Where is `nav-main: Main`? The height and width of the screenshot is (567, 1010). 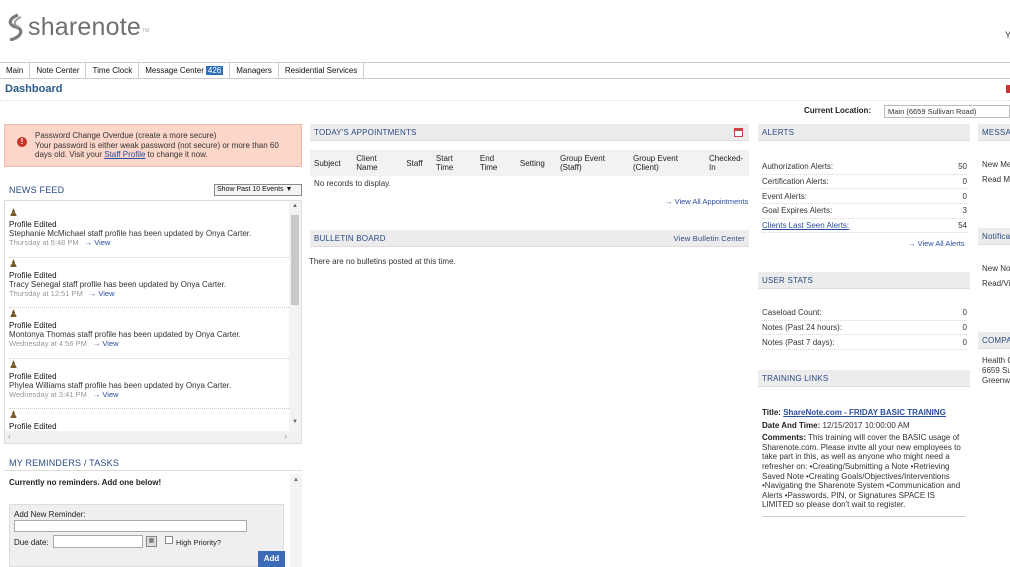 nav-main: Main is located at coordinates (15, 70).